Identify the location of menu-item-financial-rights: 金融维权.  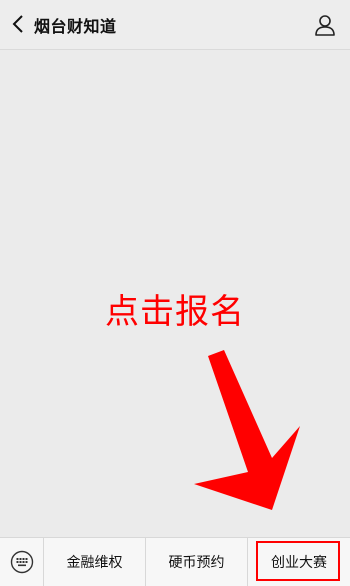
(95, 562).